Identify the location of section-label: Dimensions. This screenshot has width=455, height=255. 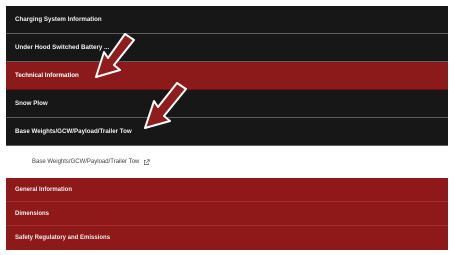
(32, 214).